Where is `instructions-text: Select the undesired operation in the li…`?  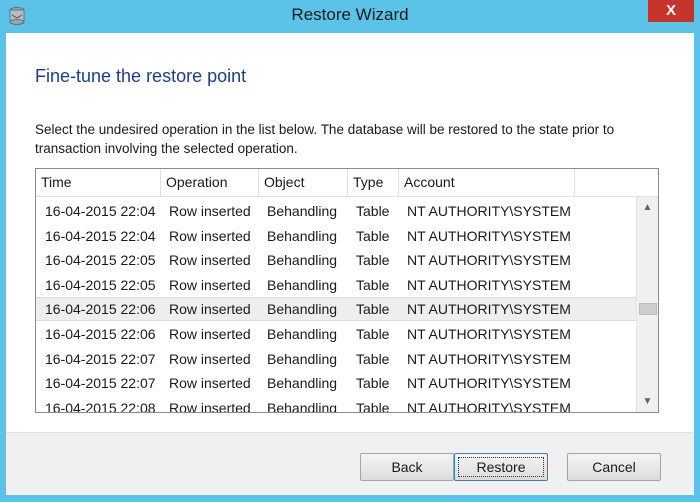 instructions-text: Select the undesired operation in the li… is located at coordinates (325, 139).